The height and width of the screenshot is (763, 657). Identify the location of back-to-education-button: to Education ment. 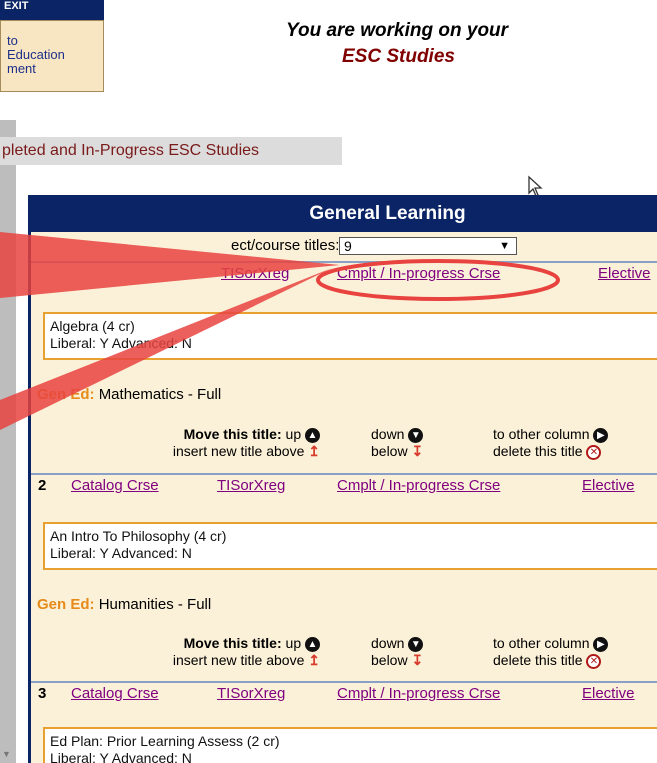
(52, 56).